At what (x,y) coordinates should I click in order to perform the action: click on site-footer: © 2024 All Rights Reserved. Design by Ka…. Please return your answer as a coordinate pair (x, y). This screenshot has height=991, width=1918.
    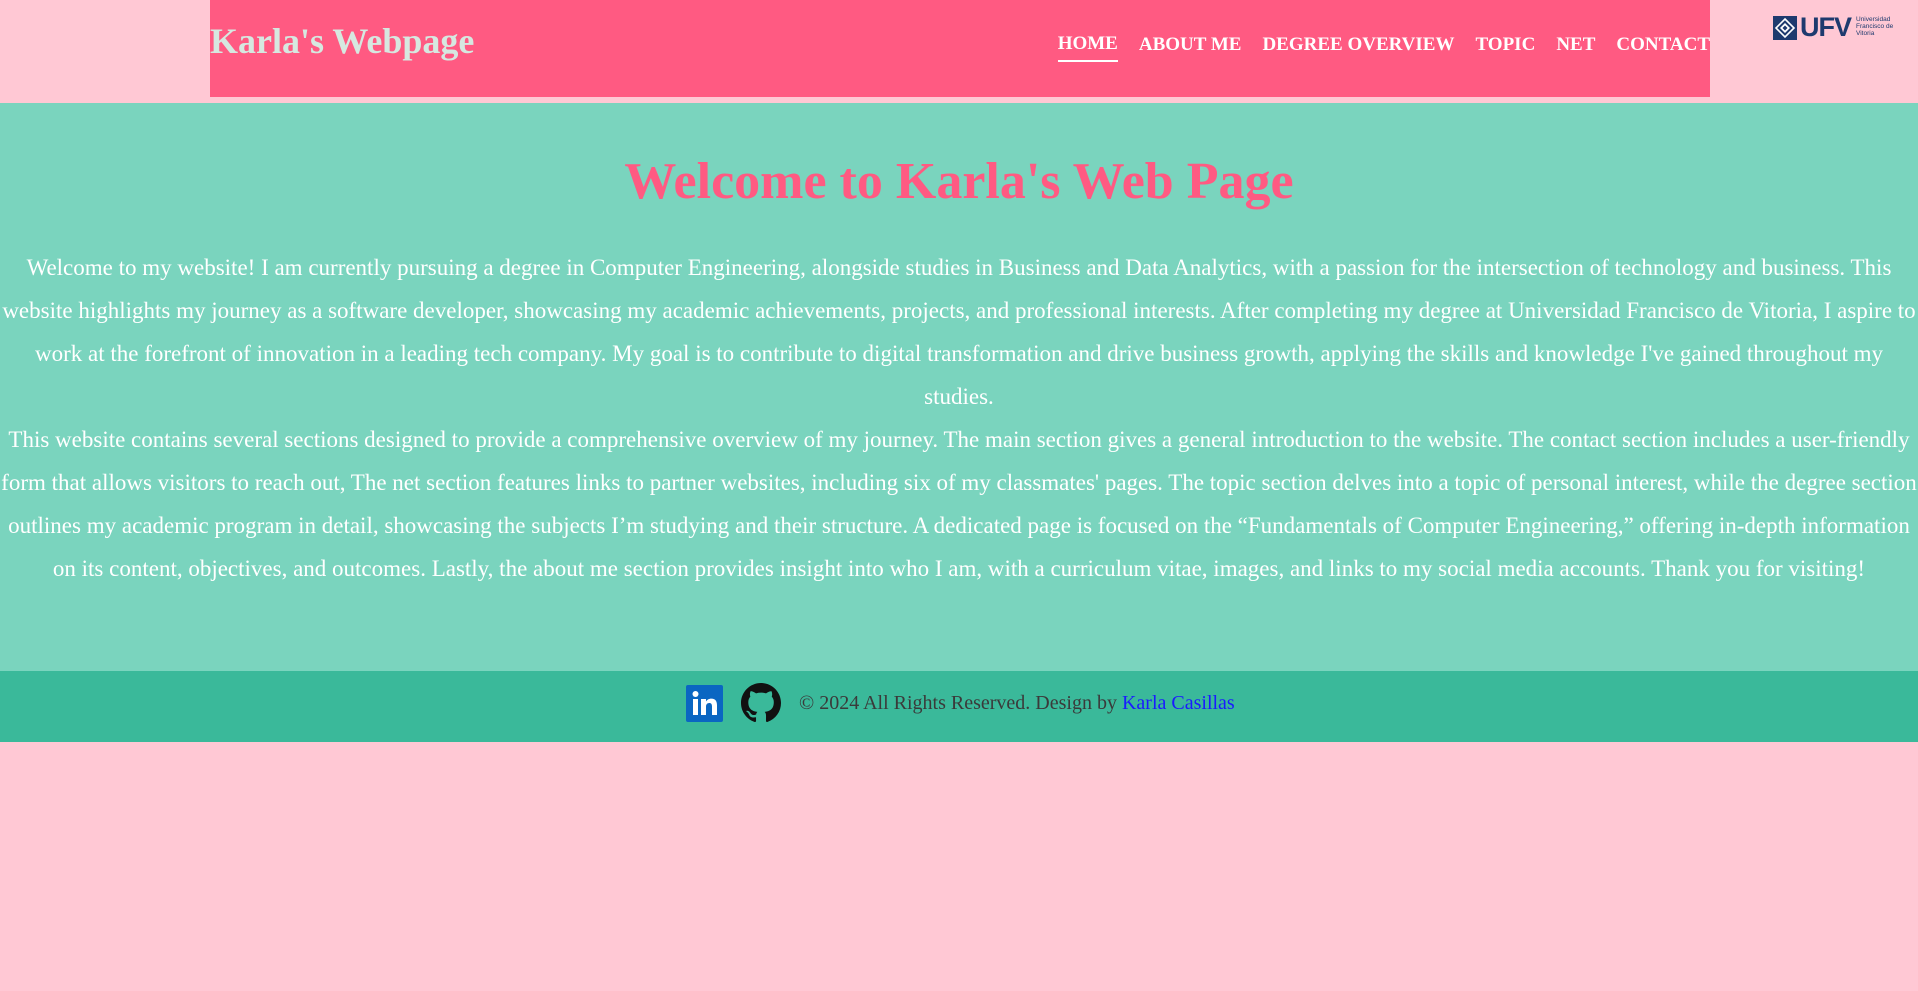
    Looking at the image, I should click on (959, 706).